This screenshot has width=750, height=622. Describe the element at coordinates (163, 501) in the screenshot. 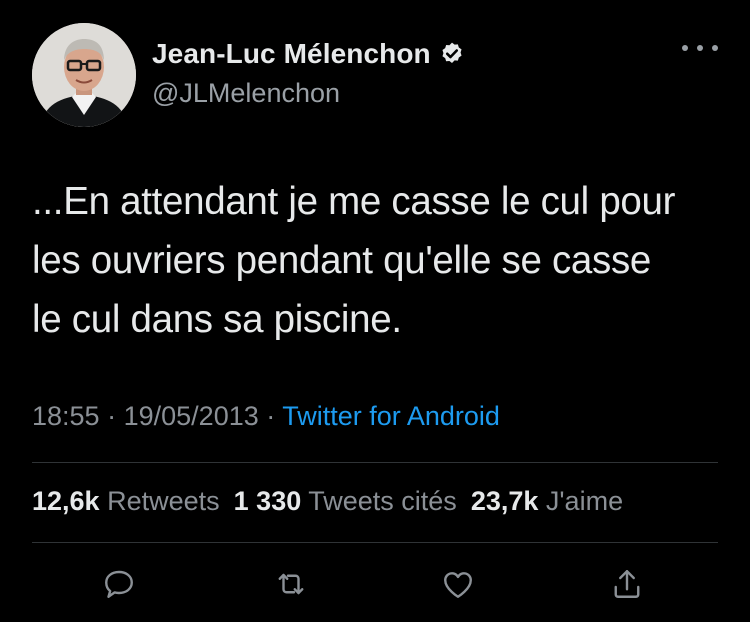

I see `retweets-label: Retweets` at that location.